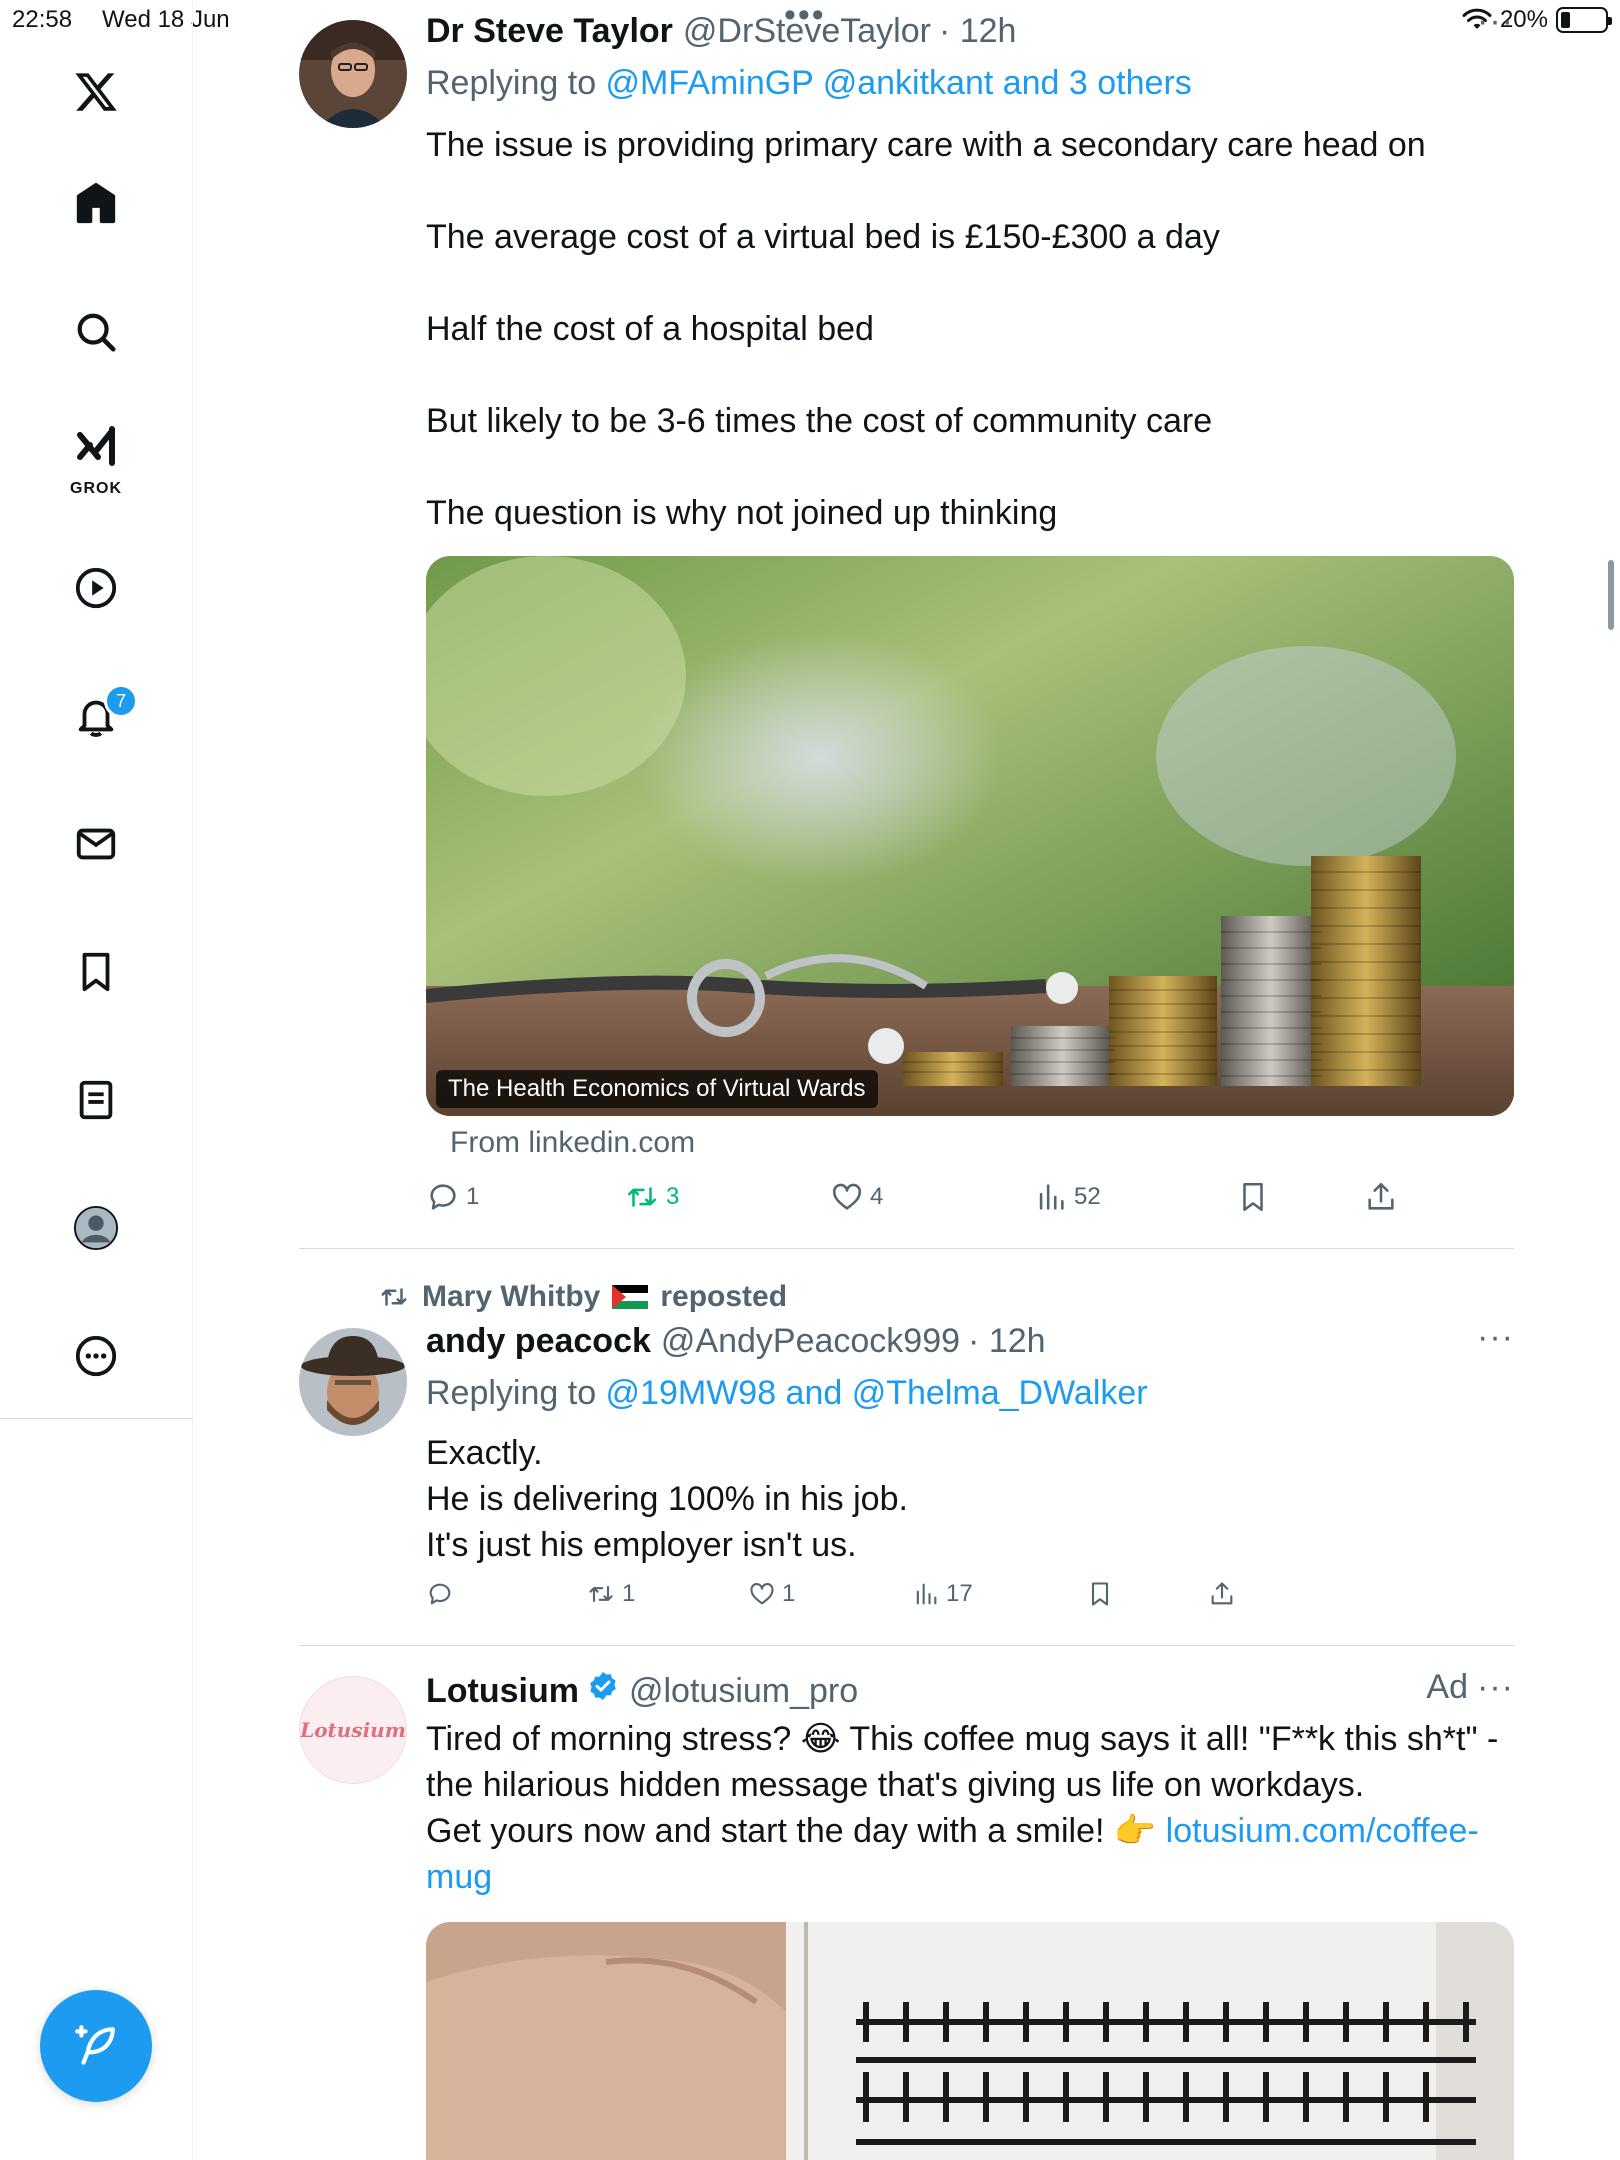 The height and width of the screenshot is (2160, 1620). I want to click on like-button: 1, so click(771, 1594).